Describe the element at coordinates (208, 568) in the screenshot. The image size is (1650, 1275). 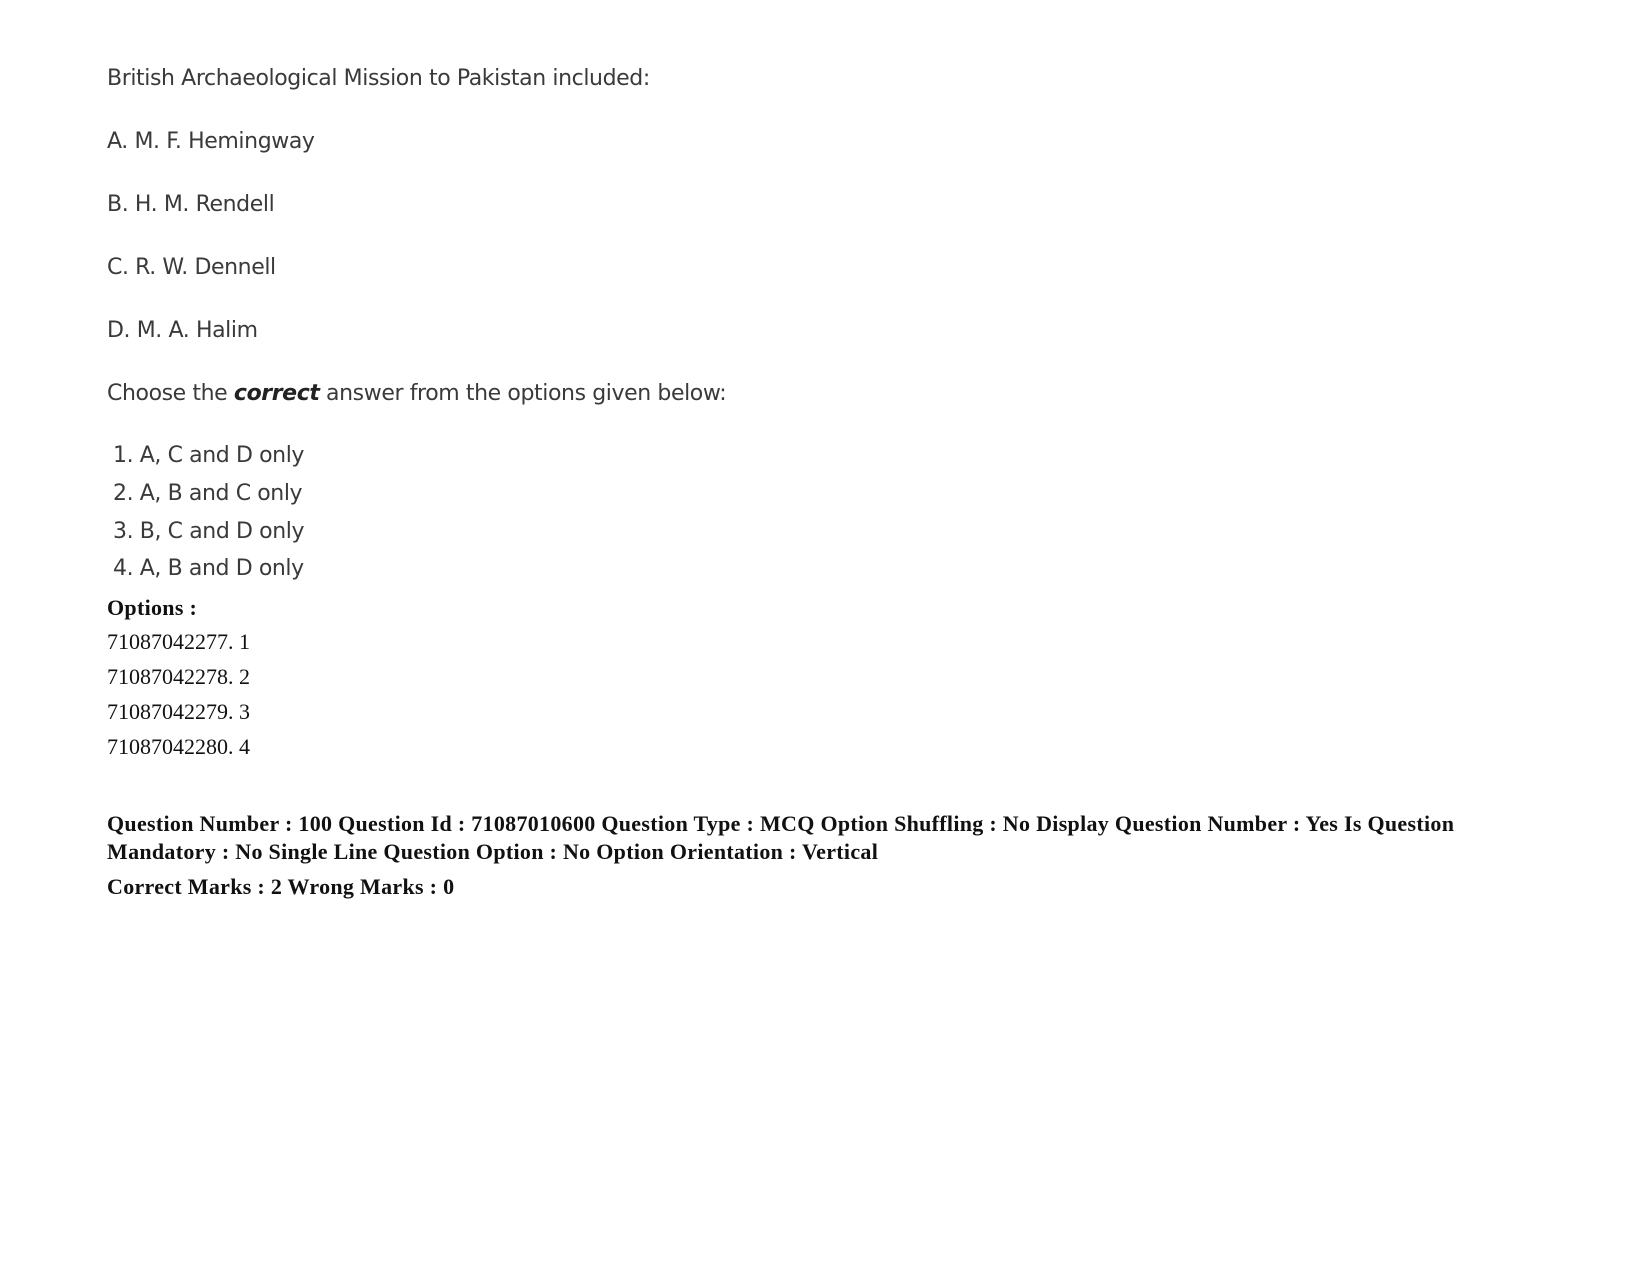
I see `choice-4: 4. A, B and D only` at that location.